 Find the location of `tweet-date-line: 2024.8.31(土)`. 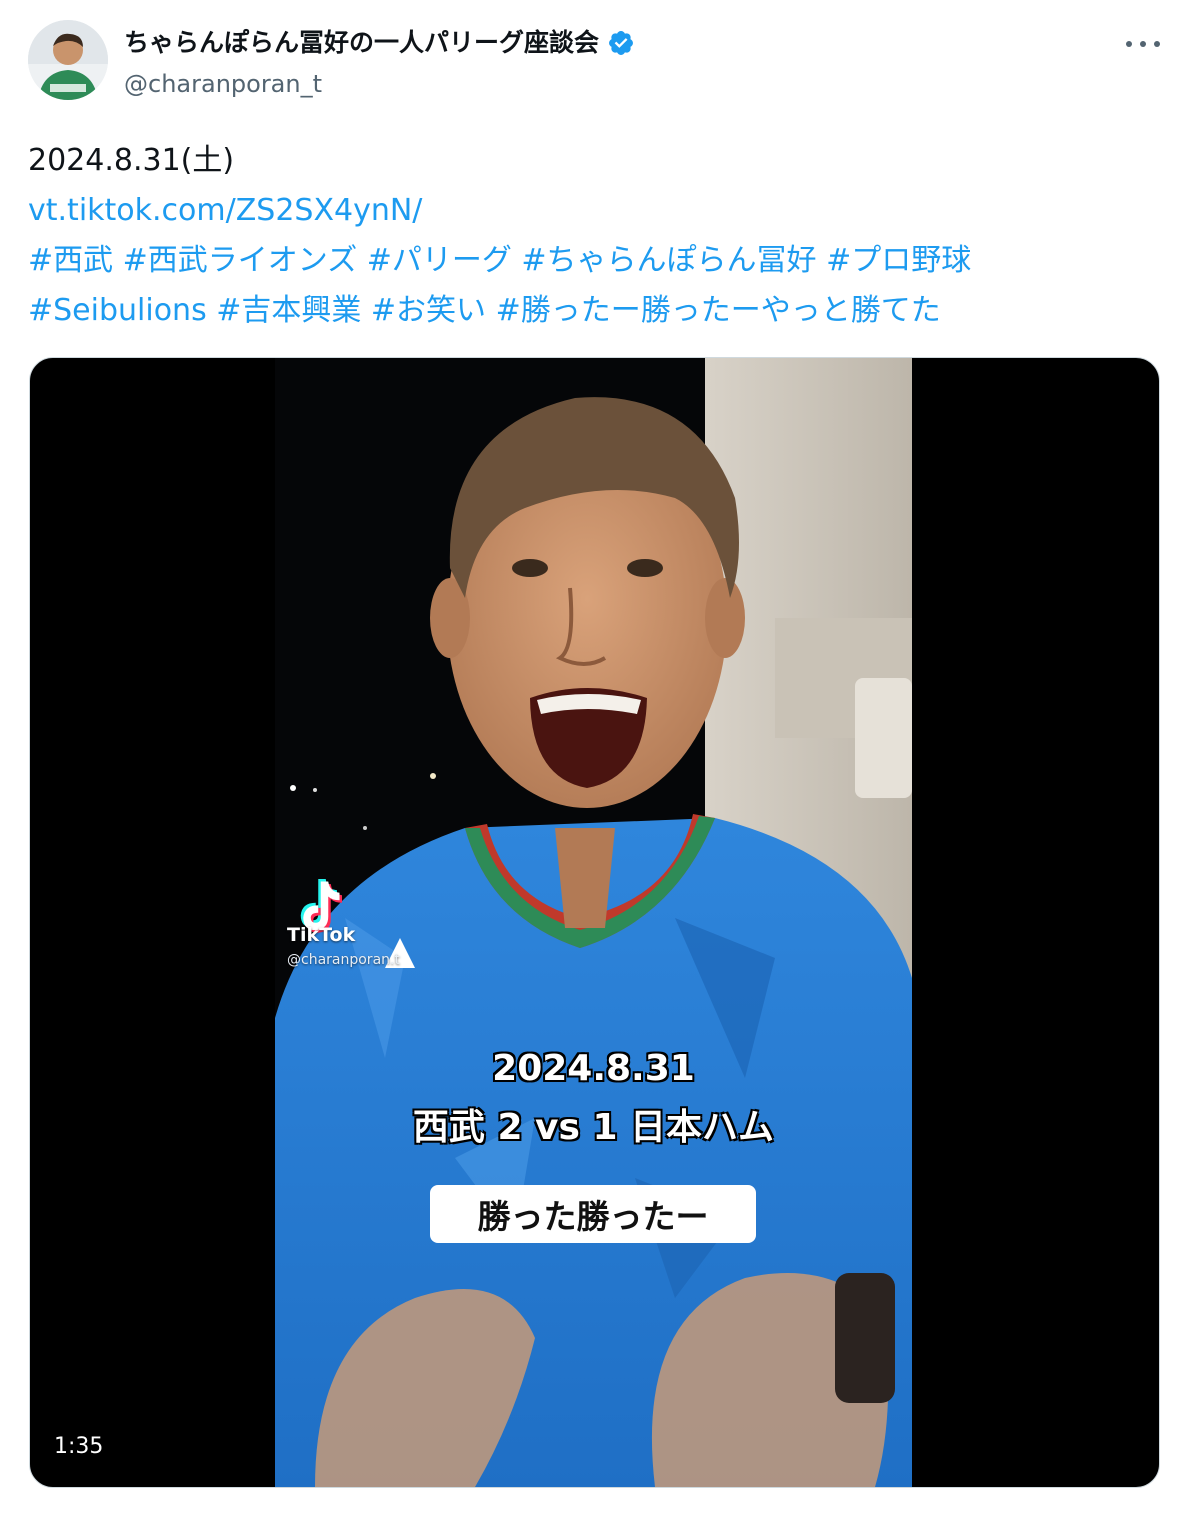

tweet-date-line: 2024.8.31(土) is located at coordinates (131, 160).